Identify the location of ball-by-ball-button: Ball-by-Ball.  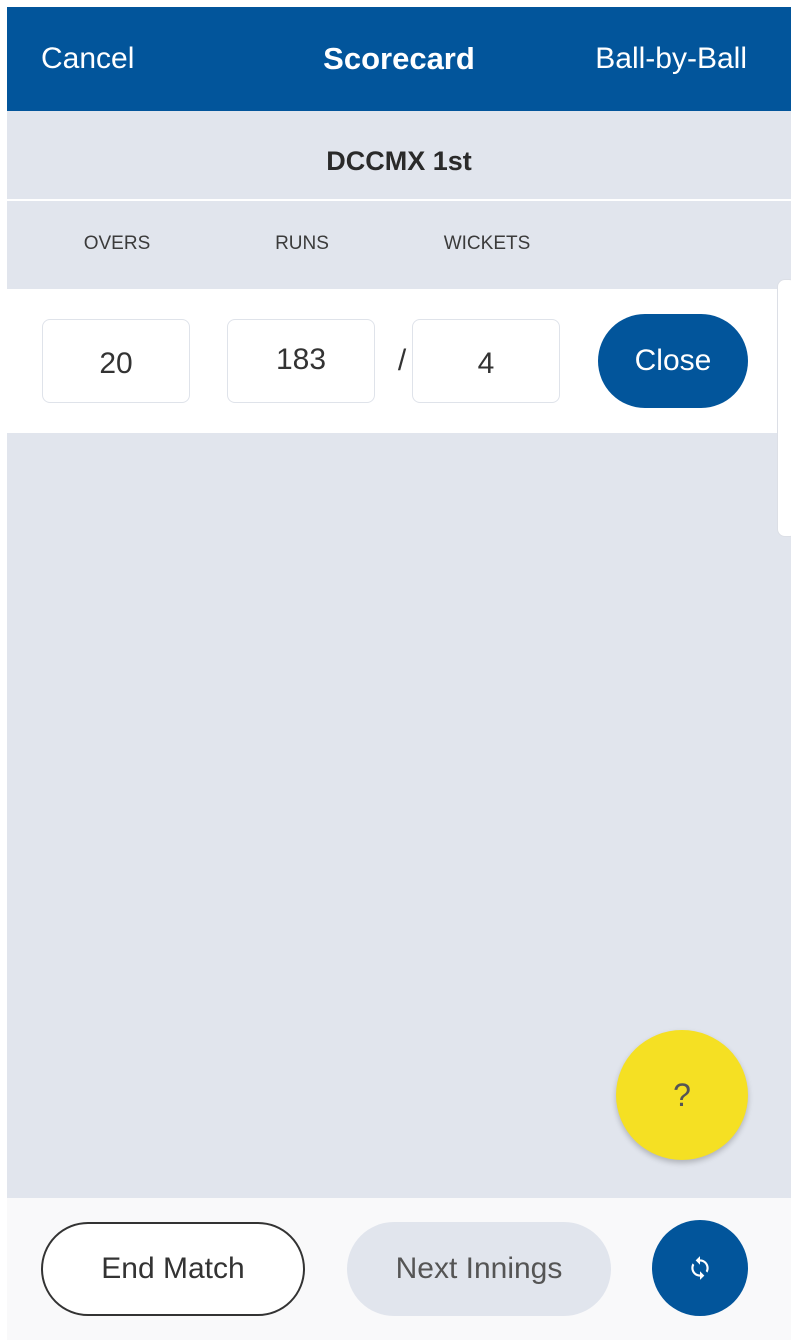
(671, 59).